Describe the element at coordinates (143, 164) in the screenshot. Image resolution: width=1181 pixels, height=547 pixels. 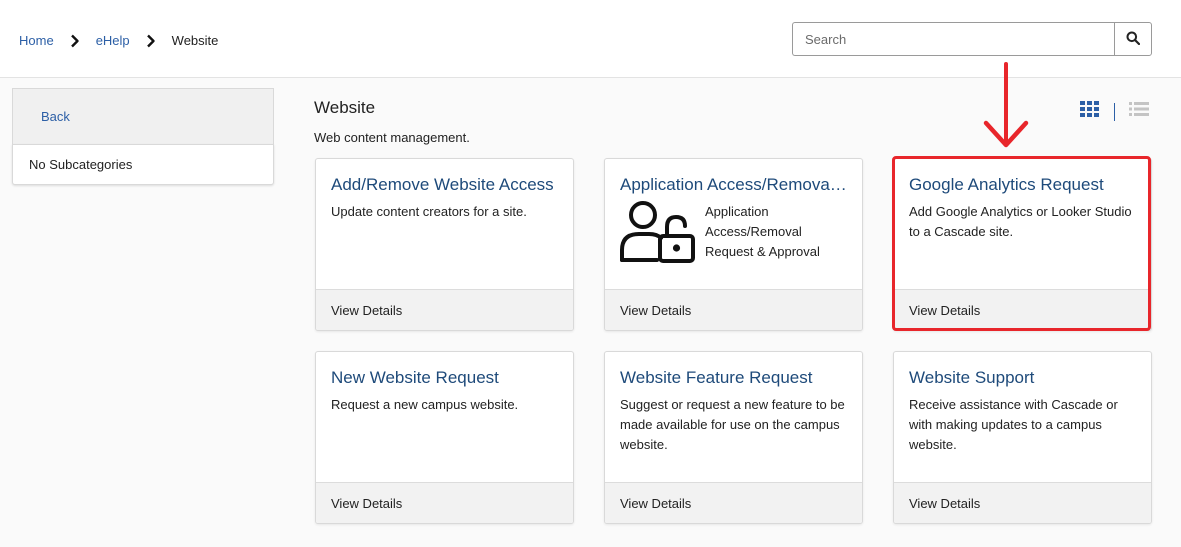
I see `no-subcategories-label: No Subcategories` at that location.